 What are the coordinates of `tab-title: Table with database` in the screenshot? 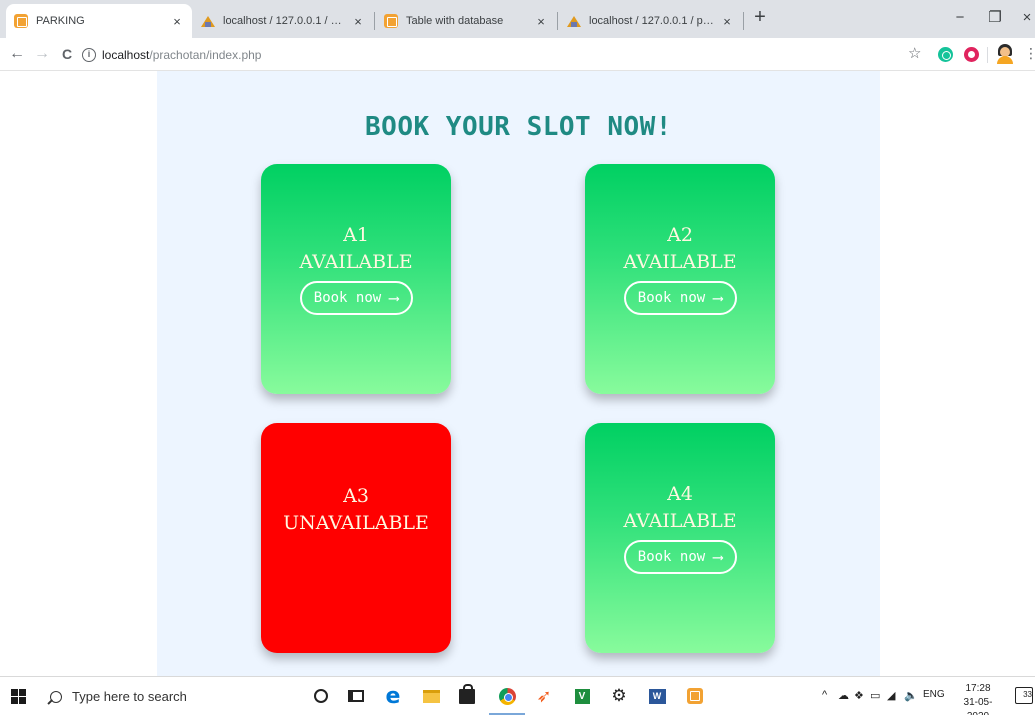 It's located at (455, 21).